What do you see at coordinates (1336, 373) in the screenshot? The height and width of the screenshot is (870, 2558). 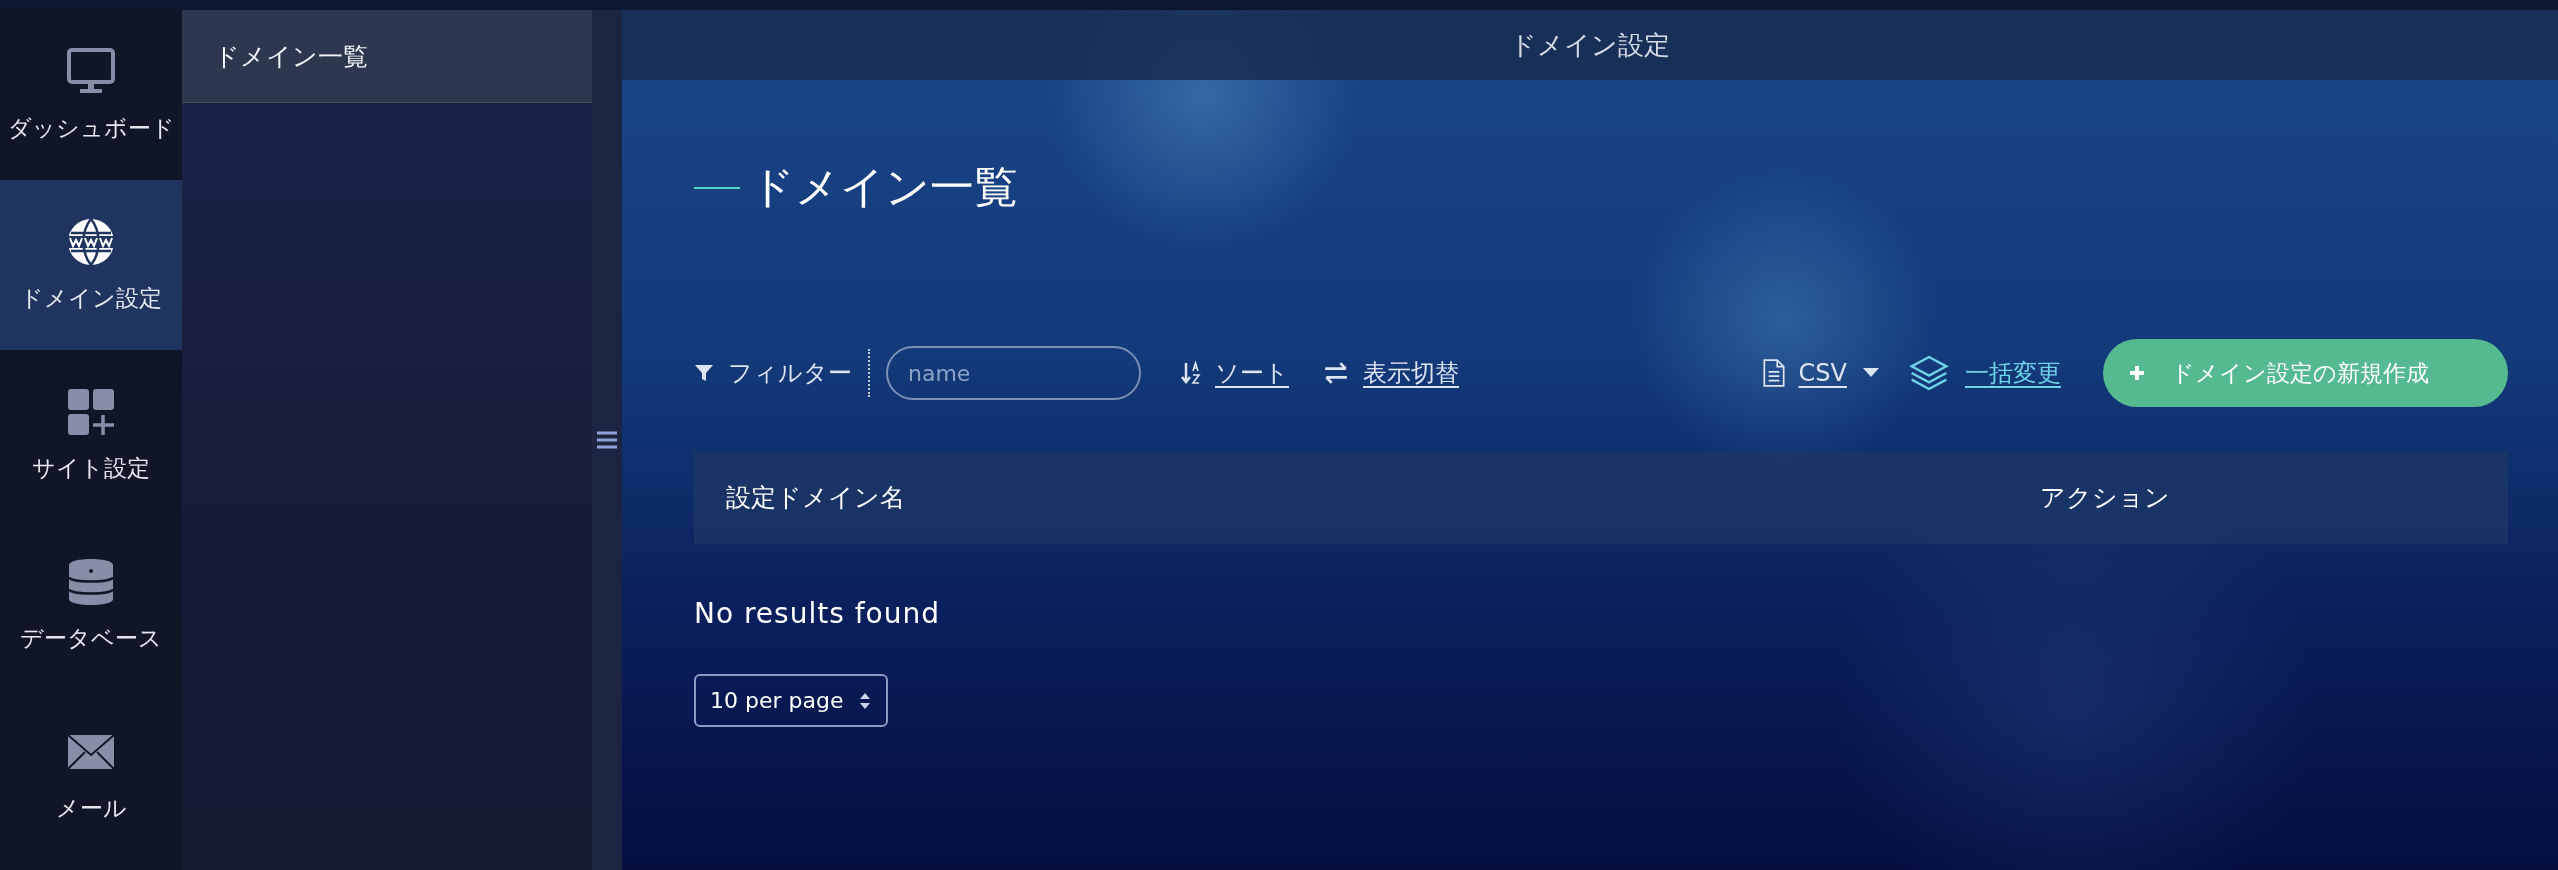 I see `swap-arrows-icon` at bounding box center [1336, 373].